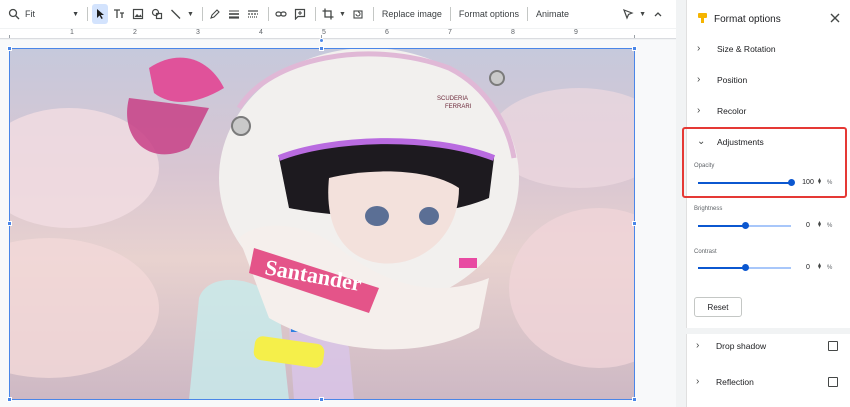 Image resolution: width=850 pixels, height=407 pixels. Describe the element at coordinates (768, 79) in the screenshot. I see `section-position: › Position` at that location.